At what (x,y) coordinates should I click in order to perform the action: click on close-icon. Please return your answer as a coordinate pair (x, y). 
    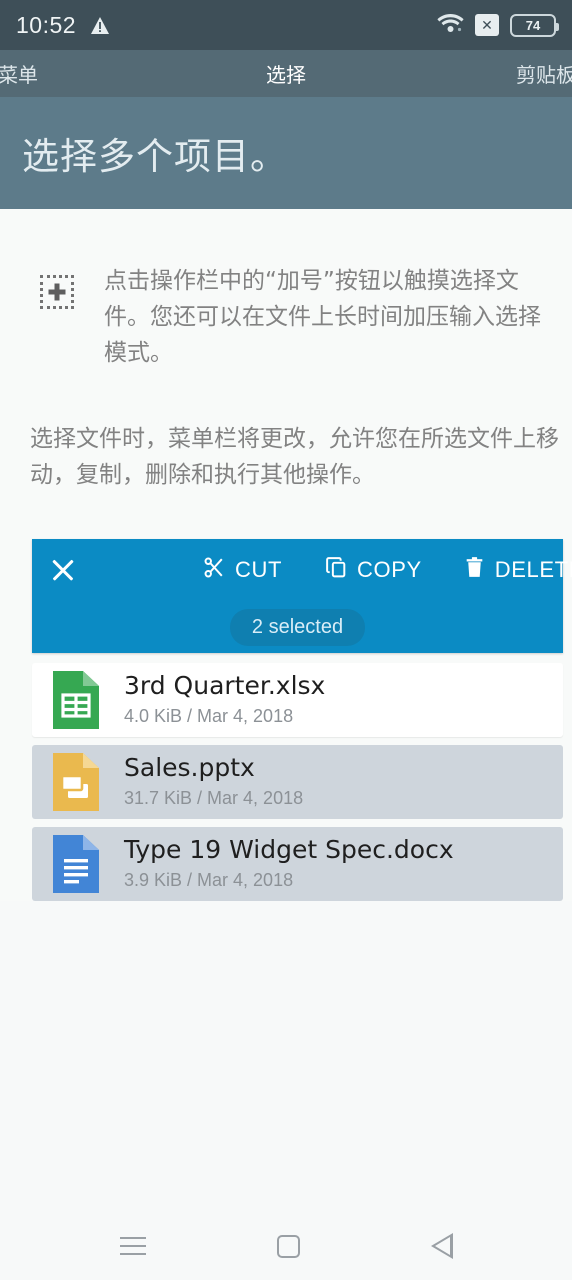
    Looking at the image, I should click on (63, 570).